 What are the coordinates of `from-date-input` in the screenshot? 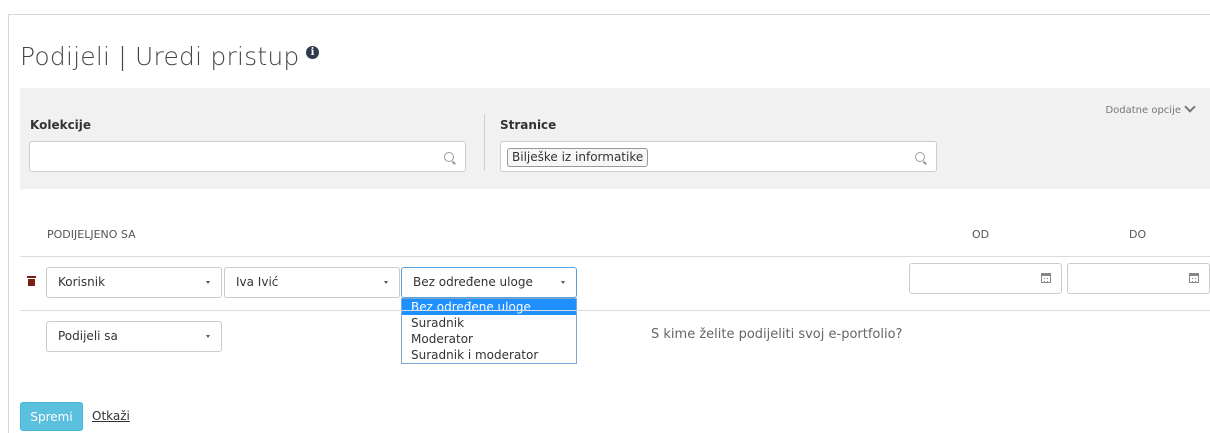 It's located at (985, 278).